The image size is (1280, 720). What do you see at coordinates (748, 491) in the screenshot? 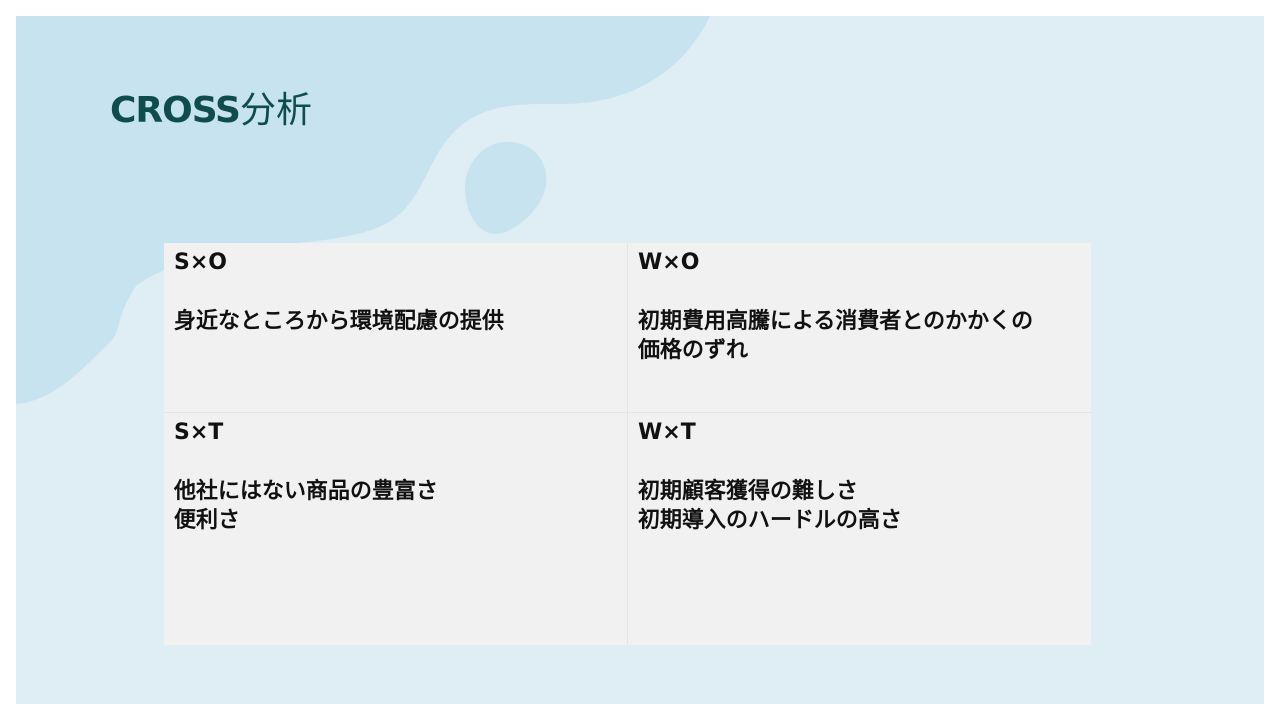
I see `cell-text-line: 初期顧客獲得の難しさ` at bounding box center [748, 491].